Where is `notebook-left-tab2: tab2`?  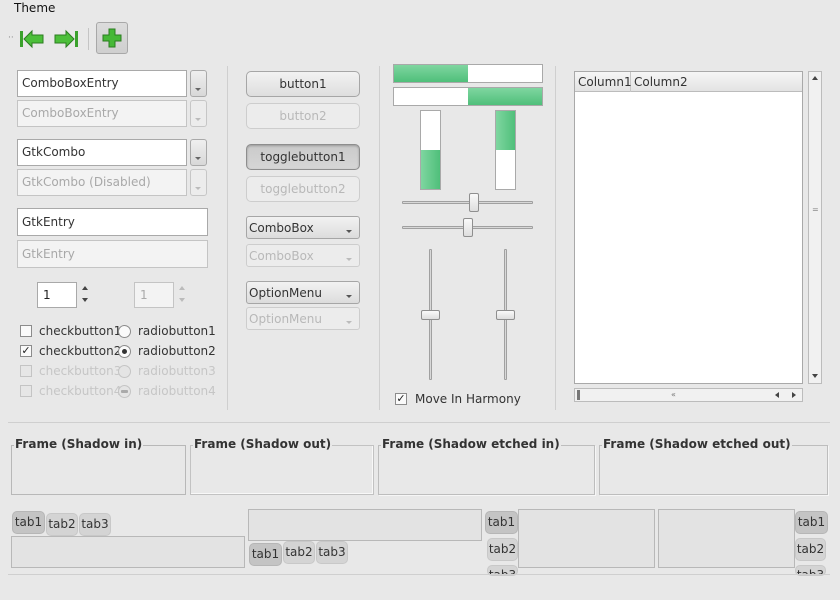
notebook-left-tab2: tab2 is located at coordinates (502, 549).